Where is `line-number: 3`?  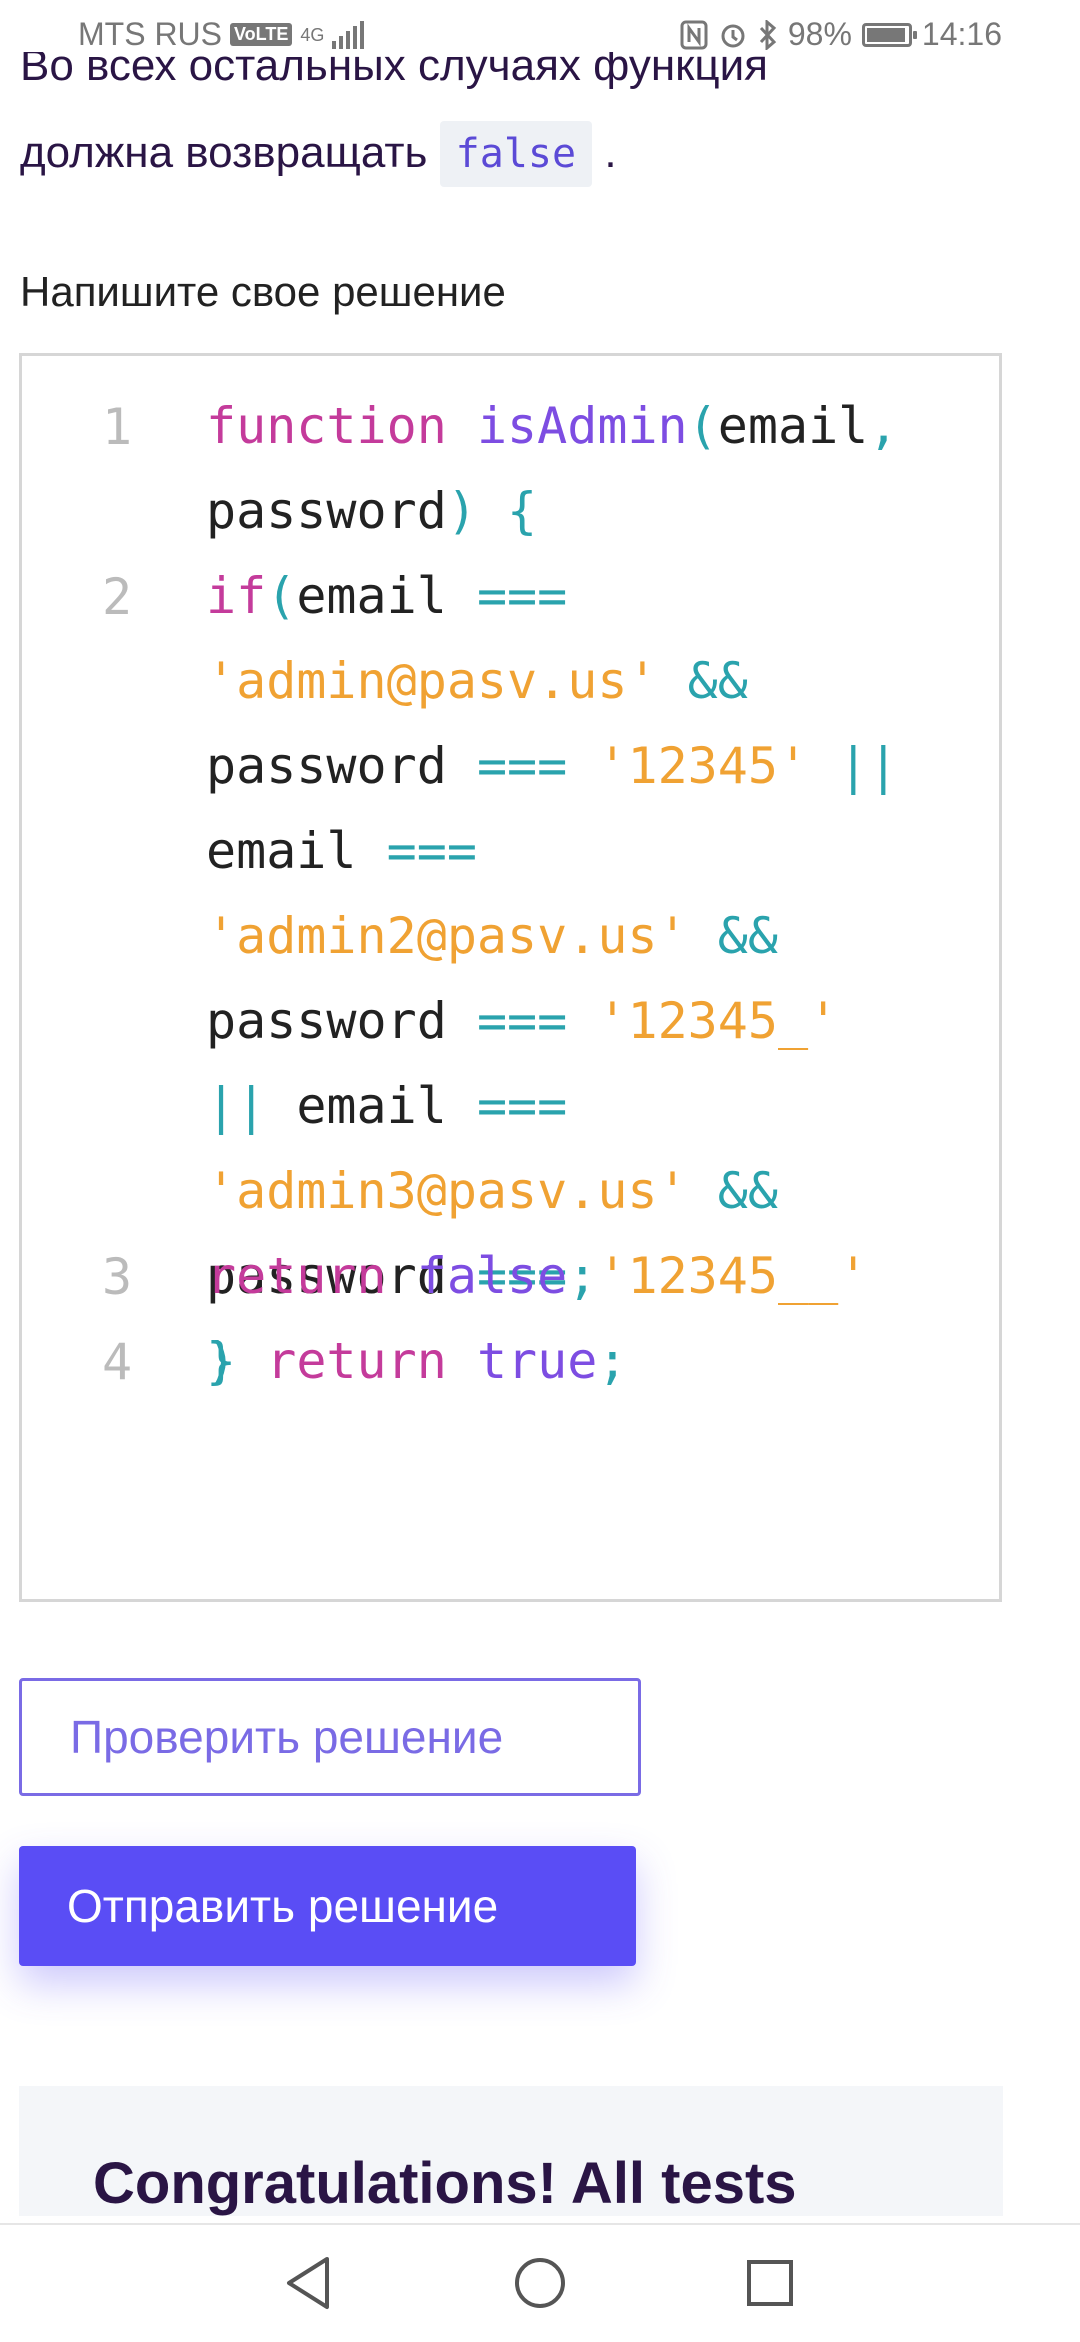 line-number: 3 is located at coordinates (117, 1277).